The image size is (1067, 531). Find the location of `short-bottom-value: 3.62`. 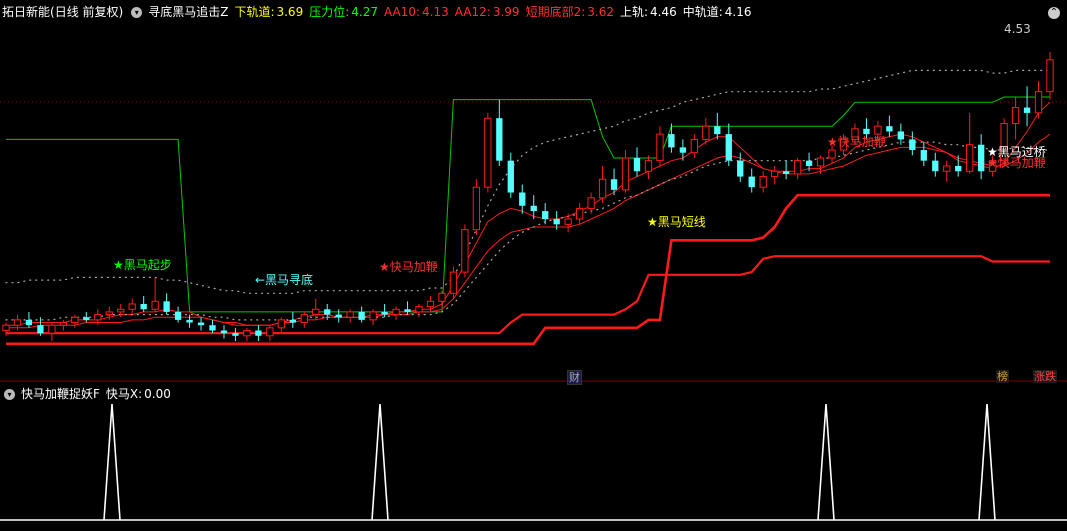

short-bottom-value: 3.62 is located at coordinates (600, 12).